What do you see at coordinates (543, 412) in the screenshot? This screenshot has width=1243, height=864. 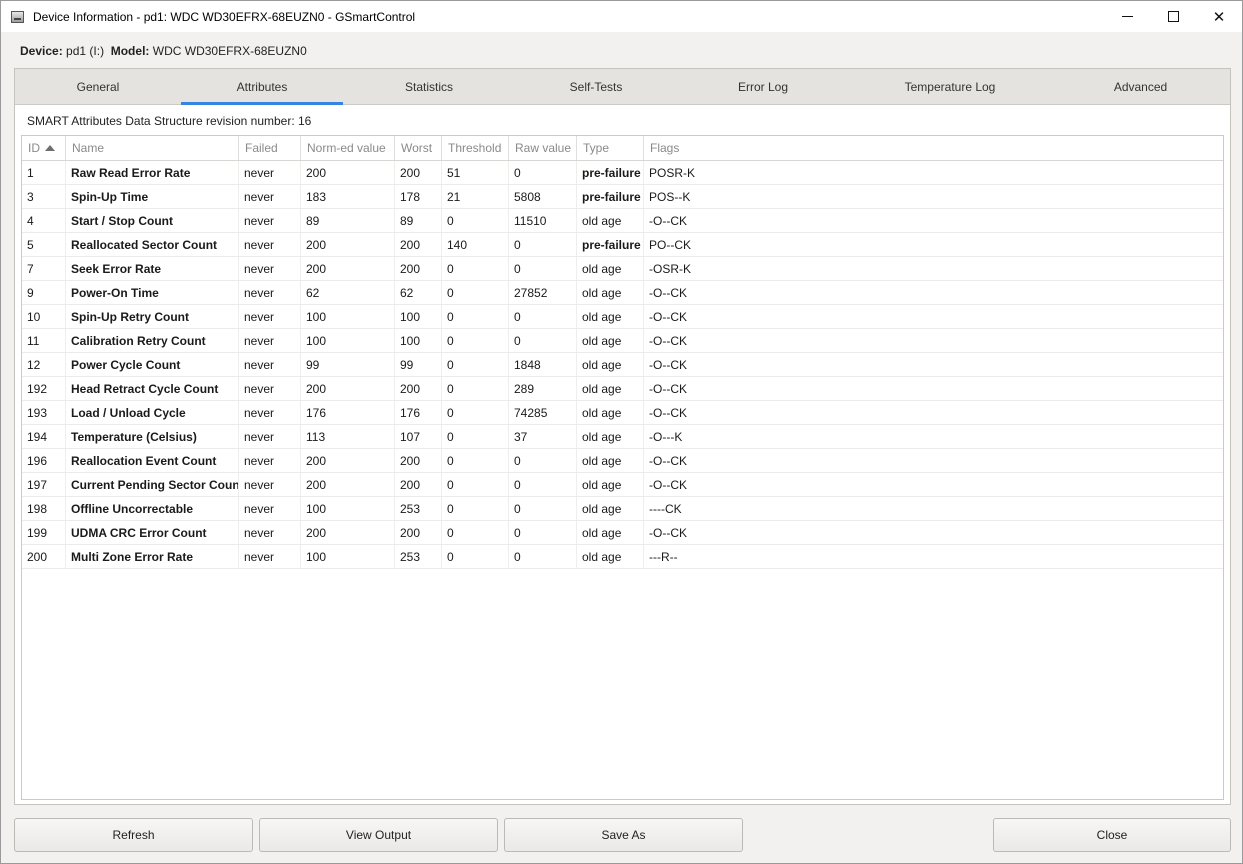 I see `cell-raw-value: 74285` at bounding box center [543, 412].